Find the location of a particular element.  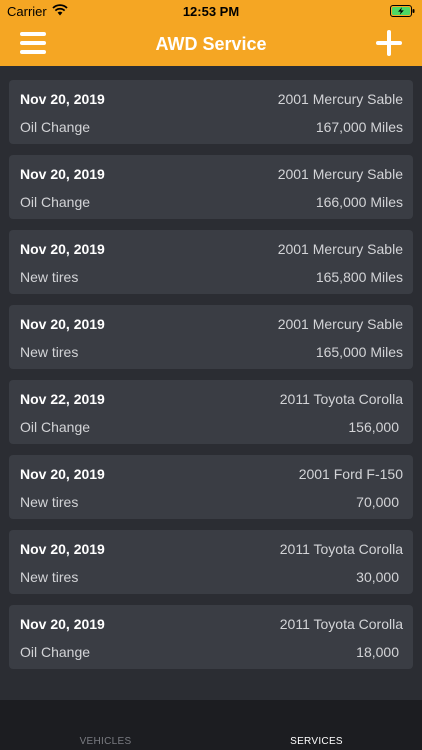

status-bar: Carrier 12:53 PM is located at coordinates (211, 11).